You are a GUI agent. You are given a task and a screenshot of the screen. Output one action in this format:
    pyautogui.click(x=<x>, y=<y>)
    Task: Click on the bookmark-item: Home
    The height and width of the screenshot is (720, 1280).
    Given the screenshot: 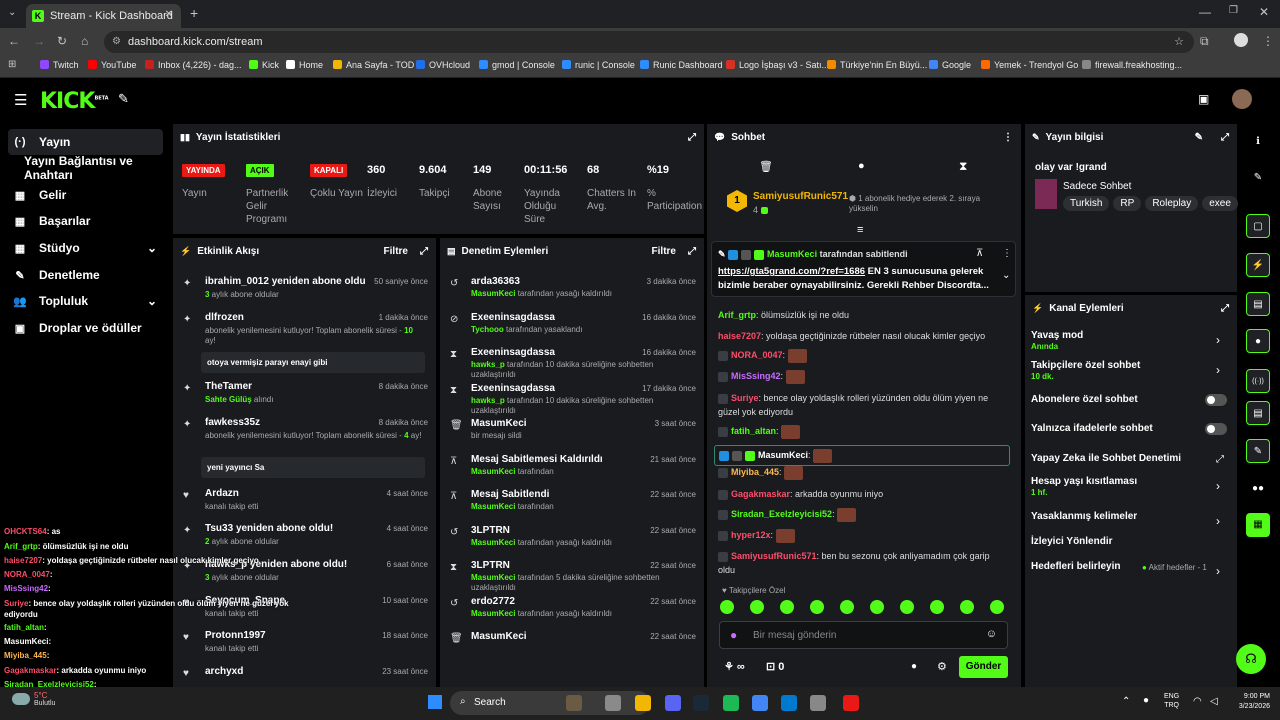 What is the action you would take?
    pyautogui.click(x=304, y=65)
    